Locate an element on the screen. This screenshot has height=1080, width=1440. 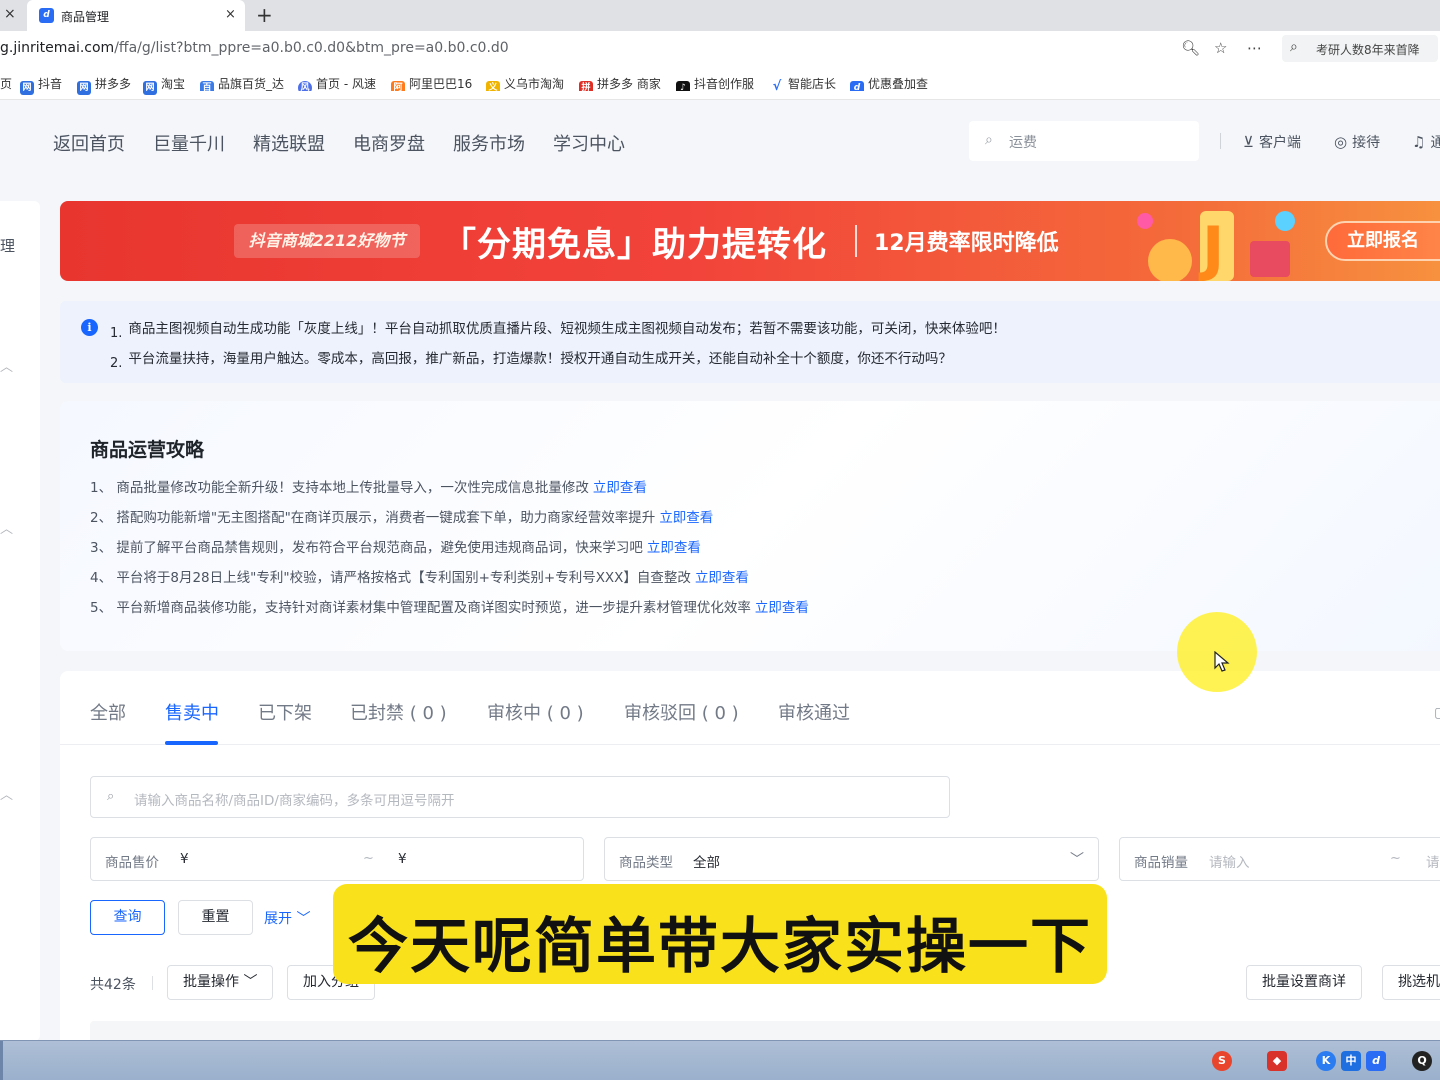
browser-search-text: 考研人数8年来首降 is located at coordinates (1368, 50).